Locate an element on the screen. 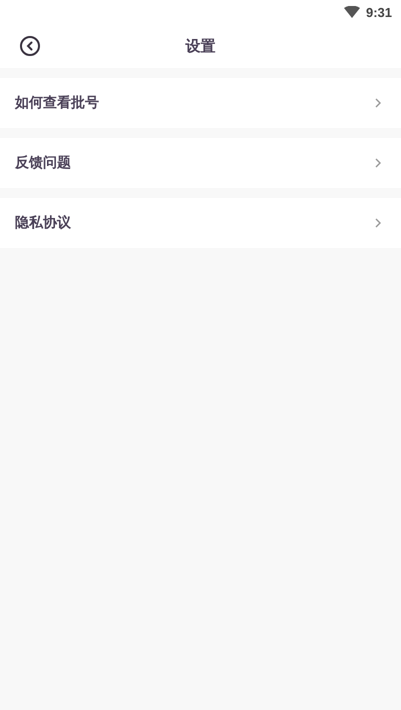 Image resolution: width=401 pixels, height=710 pixels. settings-item: 隐私协议 is located at coordinates (200, 223).